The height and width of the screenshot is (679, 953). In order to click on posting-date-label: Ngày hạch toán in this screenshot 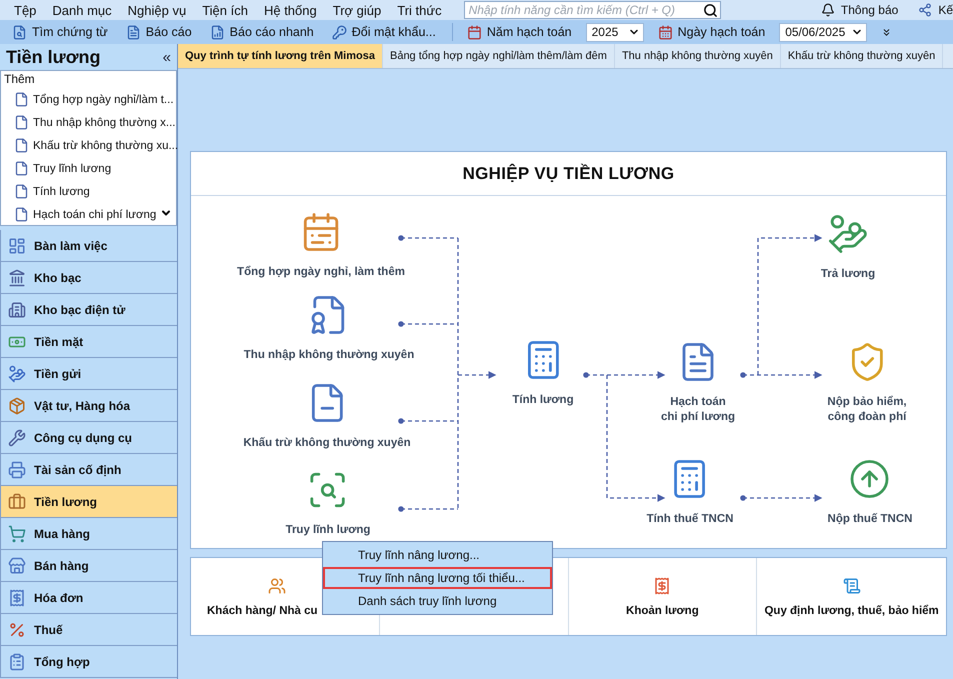, I will do `click(712, 32)`.